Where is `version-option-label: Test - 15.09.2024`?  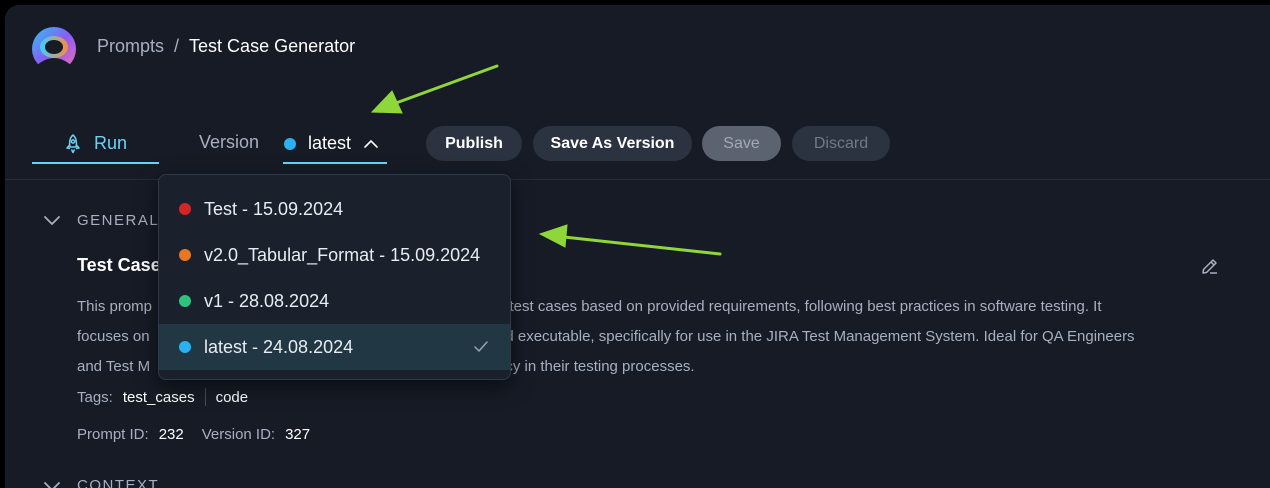
version-option-label: Test - 15.09.2024 is located at coordinates (274, 208).